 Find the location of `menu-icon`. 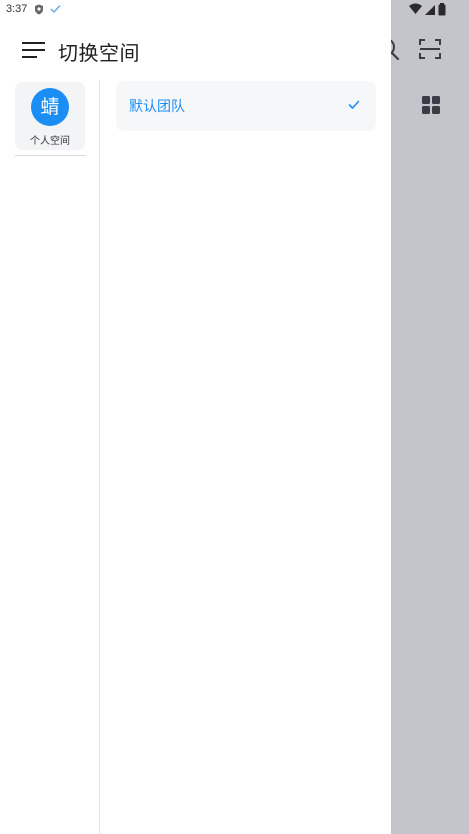

menu-icon is located at coordinates (34, 50).